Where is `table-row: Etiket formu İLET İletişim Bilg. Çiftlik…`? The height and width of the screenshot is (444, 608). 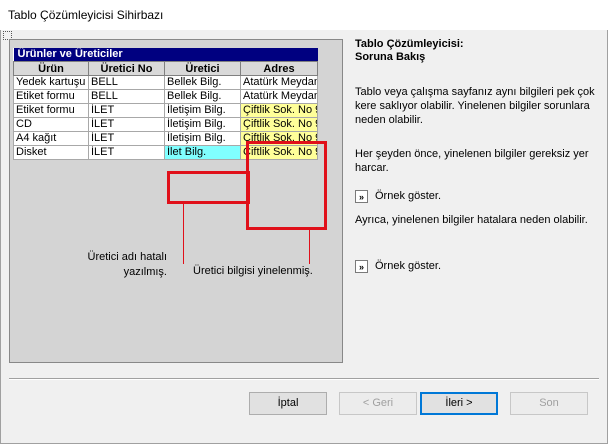 table-row: Etiket formu İLET İletişim Bilg. Çiftlik… is located at coordinates (166, 110).